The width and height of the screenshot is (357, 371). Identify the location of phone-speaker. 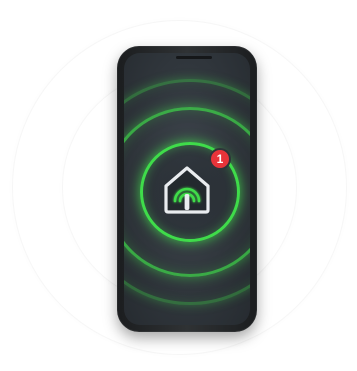
(194, 57).